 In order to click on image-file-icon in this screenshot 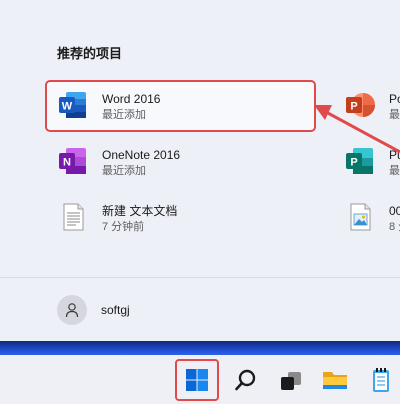, I will do `click(360, 217)`.